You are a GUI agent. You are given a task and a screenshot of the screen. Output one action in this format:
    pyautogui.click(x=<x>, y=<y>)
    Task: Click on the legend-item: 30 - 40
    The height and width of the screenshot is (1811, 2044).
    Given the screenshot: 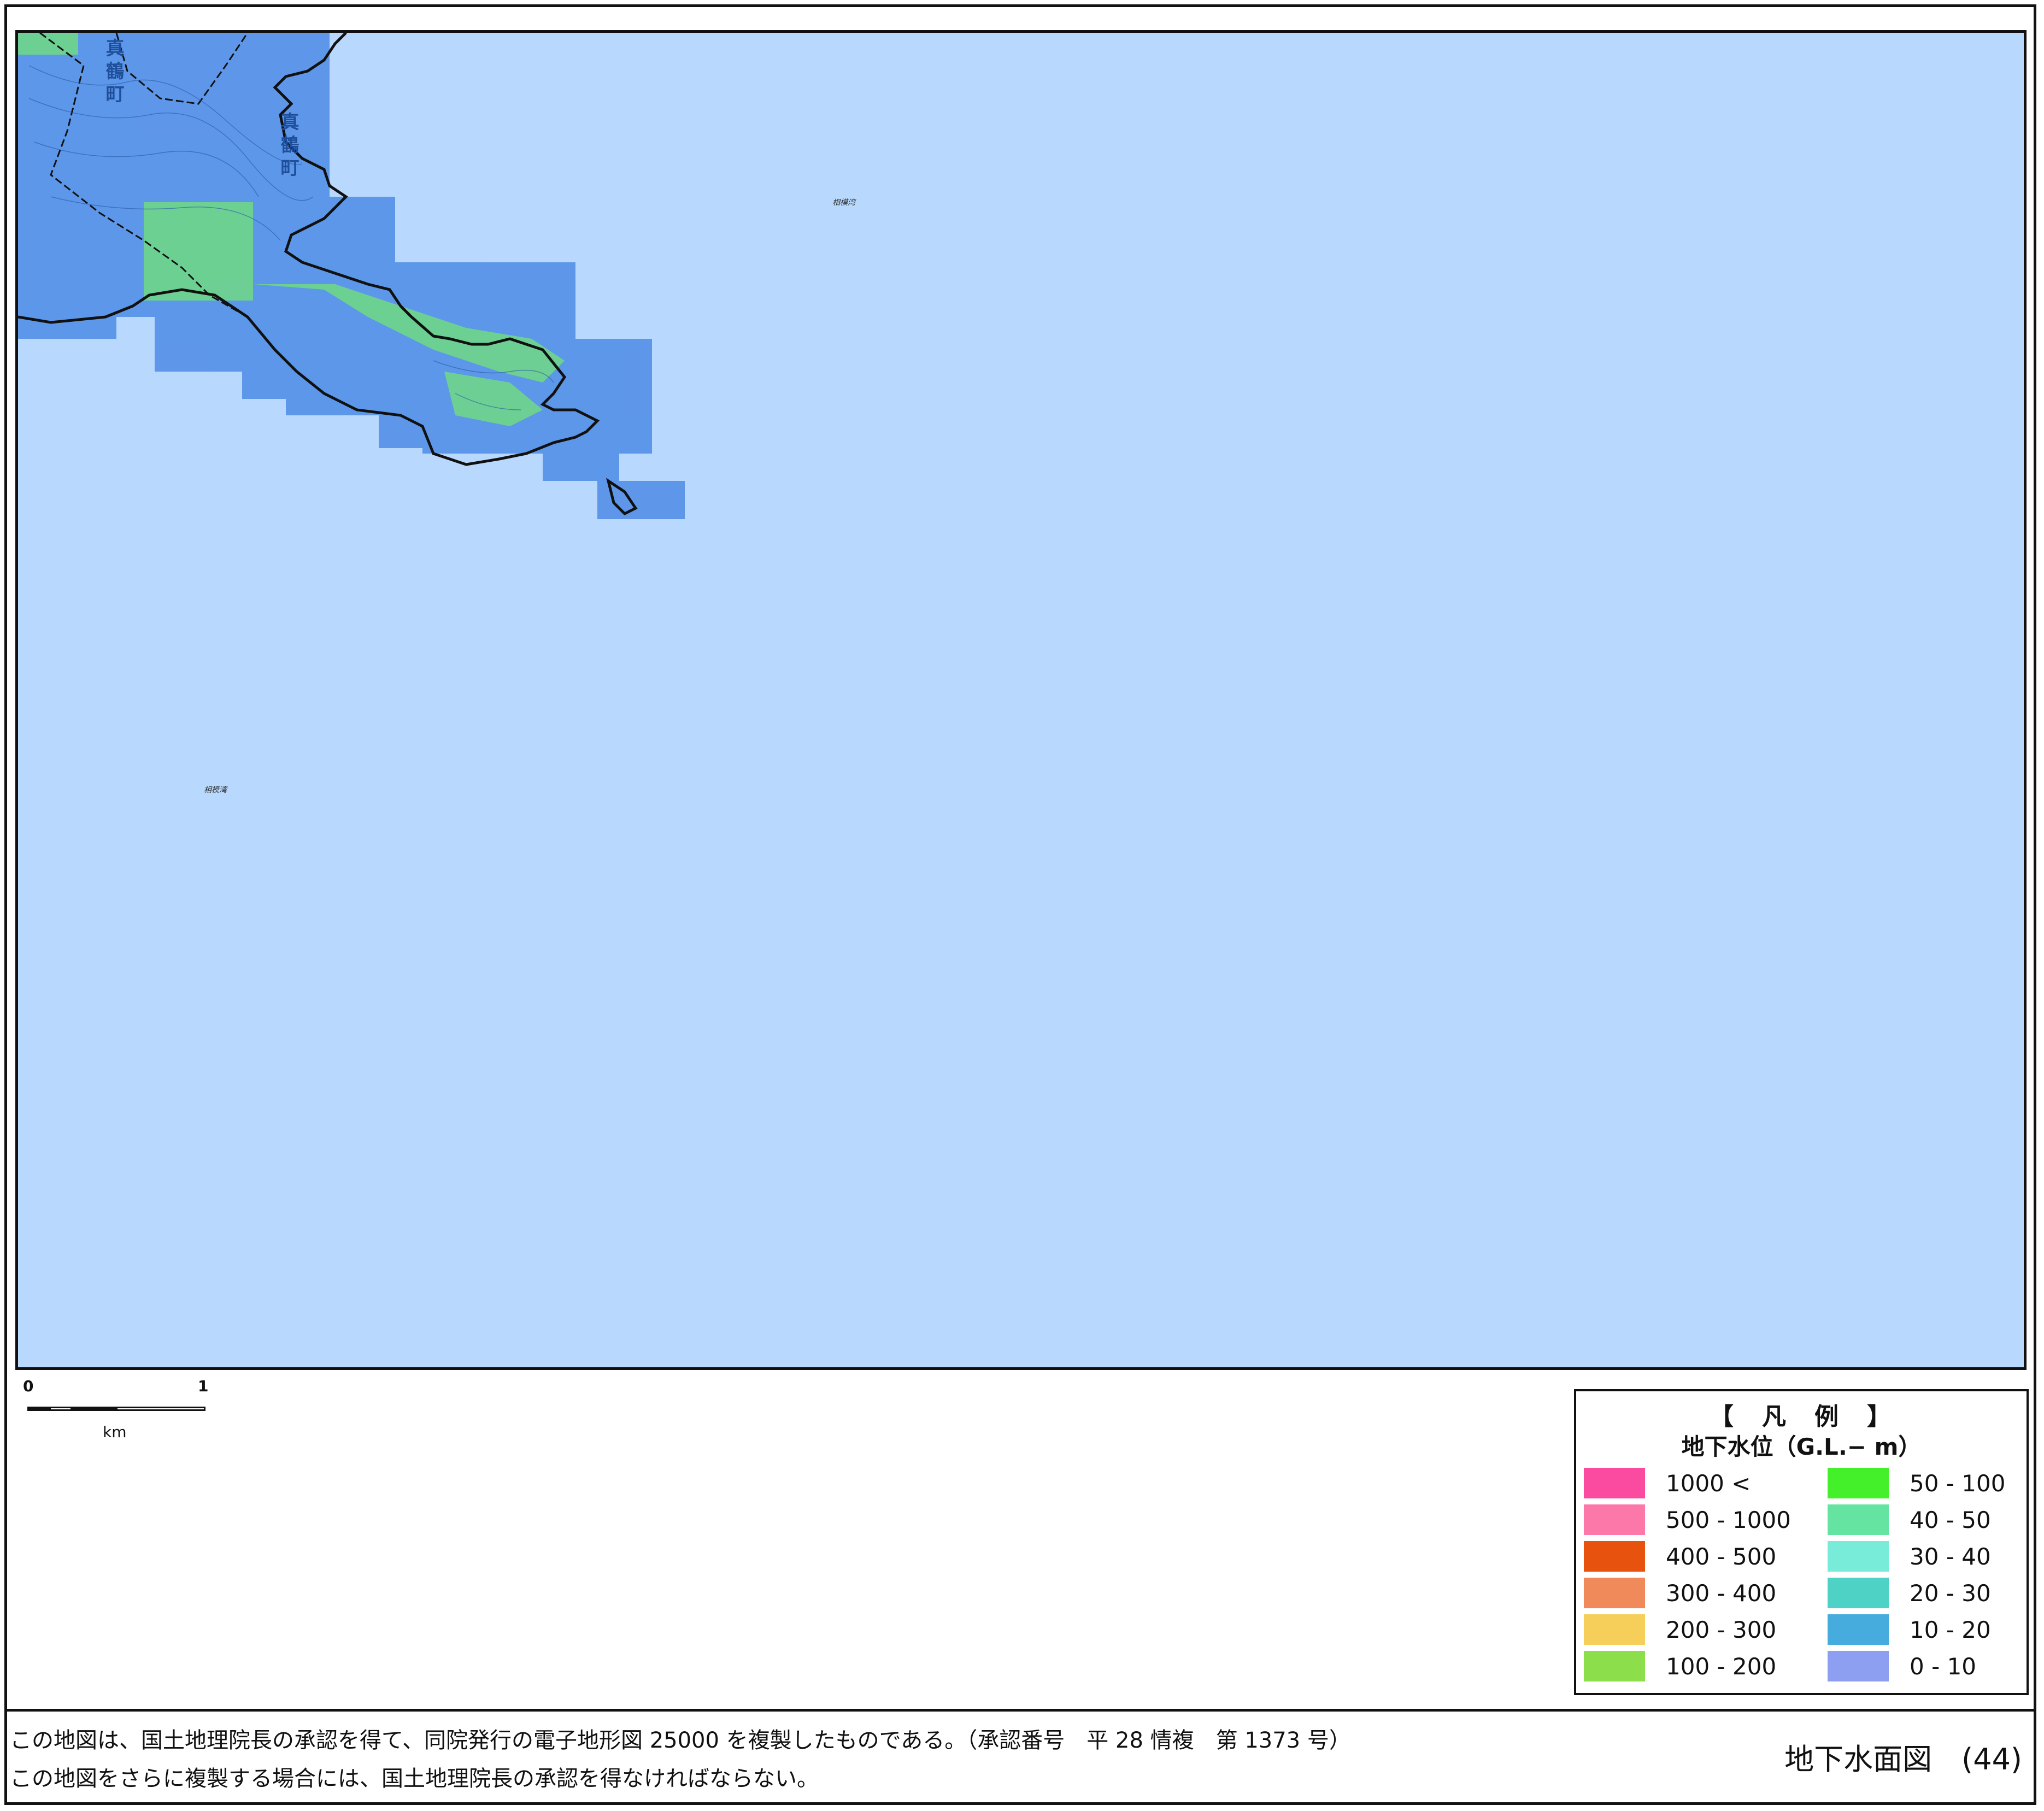 What is the action you would take?
    pyautogui.click(x=1936, y=1556)
    